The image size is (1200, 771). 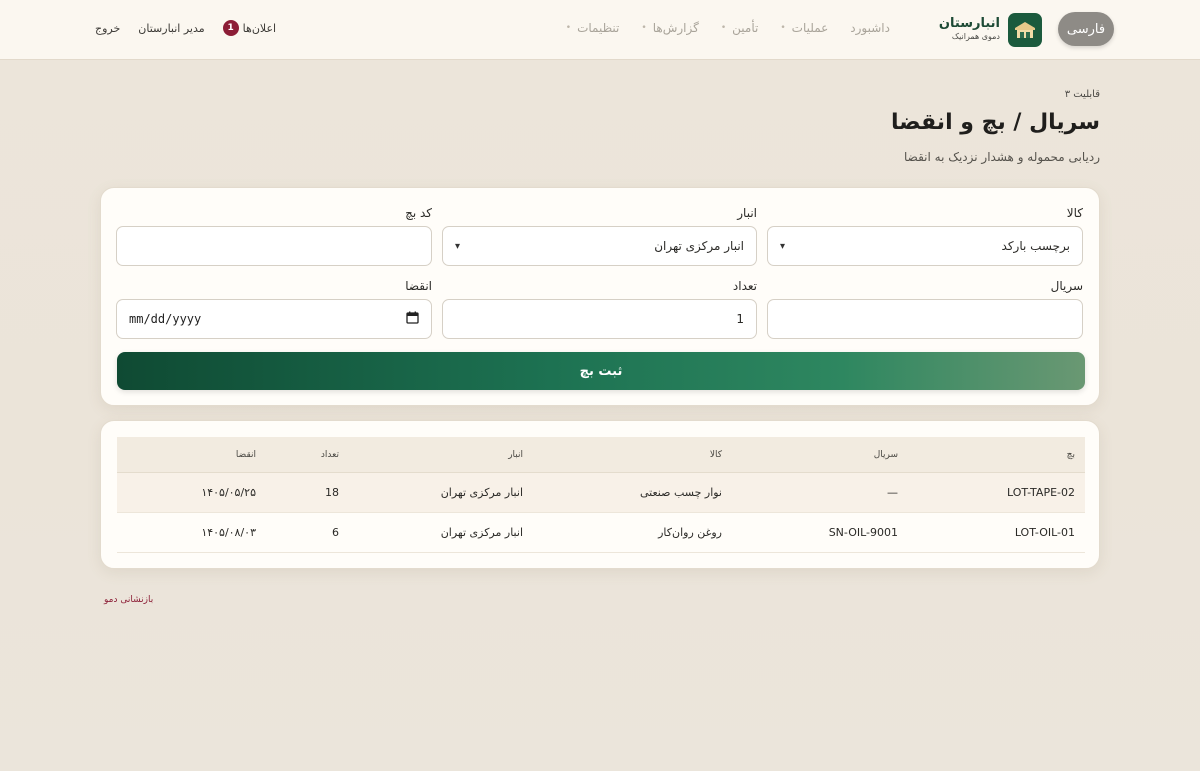 What do you see at coordinates (601, 455) in the screenshot?
I see `table-header-row: بچ سریال کالا انبار تعداد انقضا` at bounding box center [601, 455].